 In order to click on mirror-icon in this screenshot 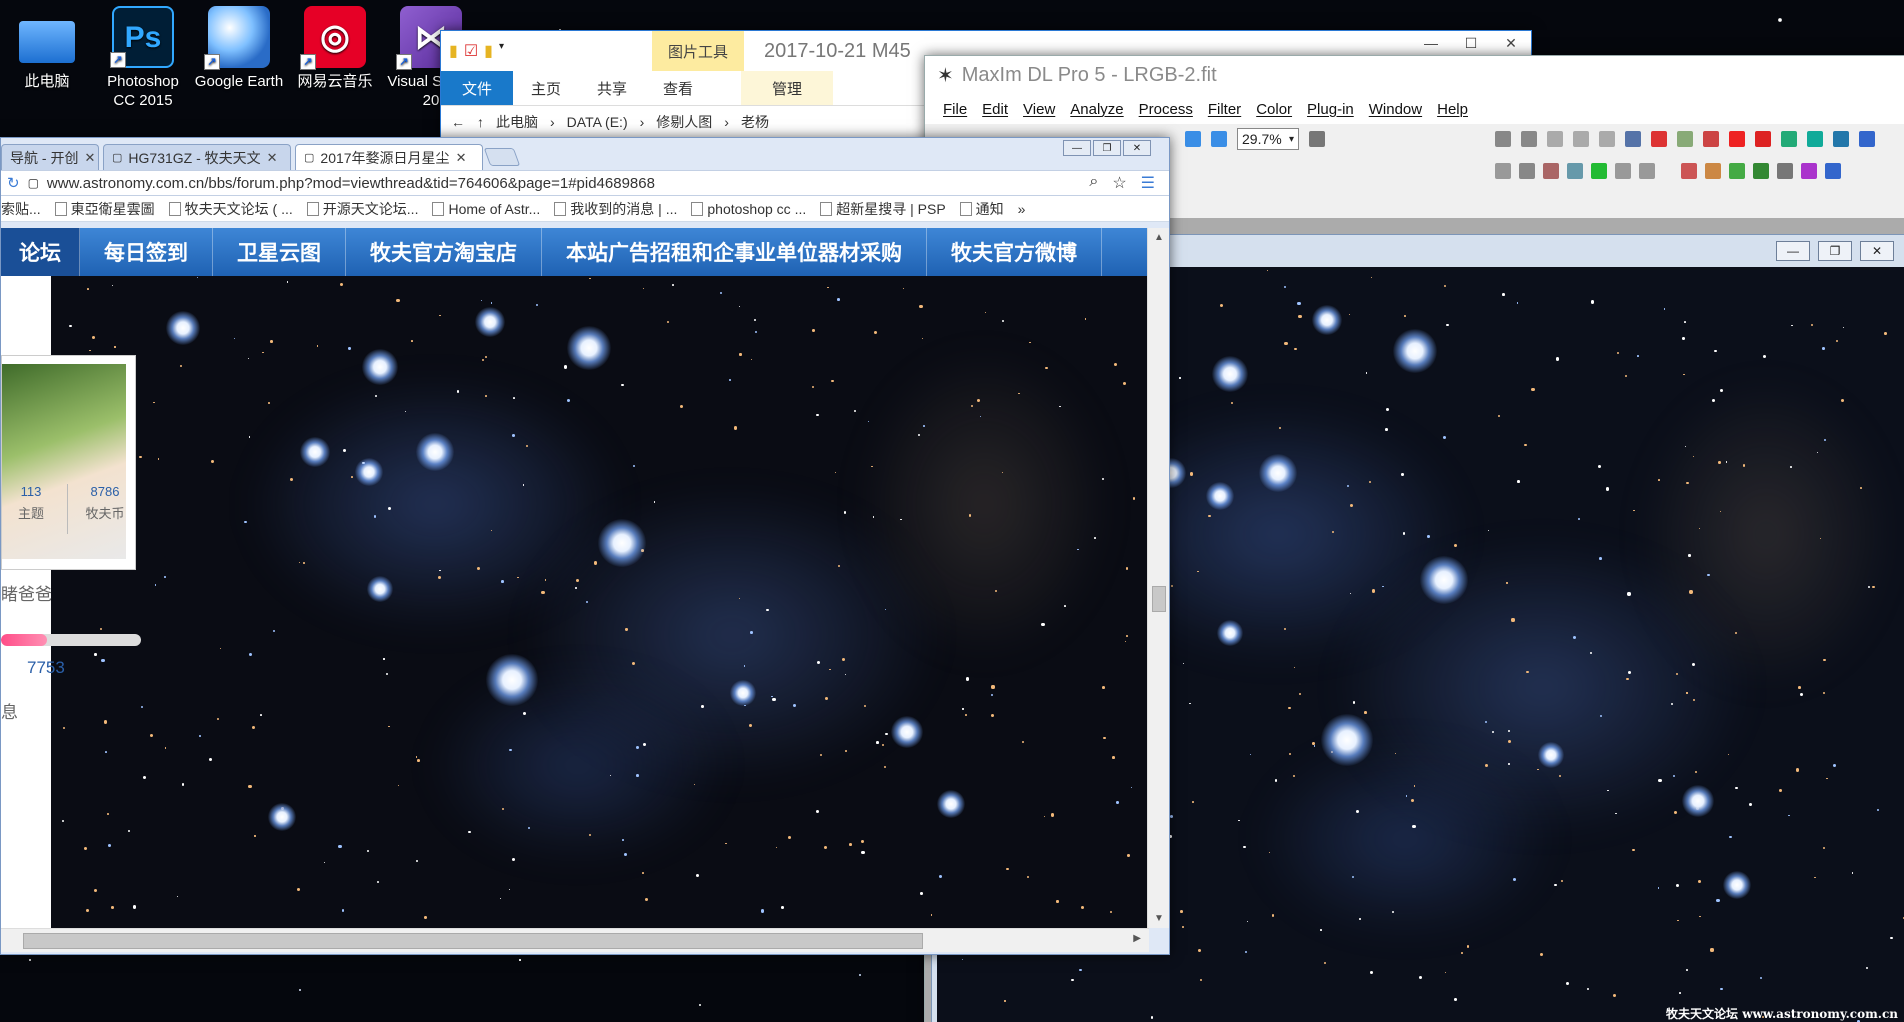, I will do `click(1575, 171)`.